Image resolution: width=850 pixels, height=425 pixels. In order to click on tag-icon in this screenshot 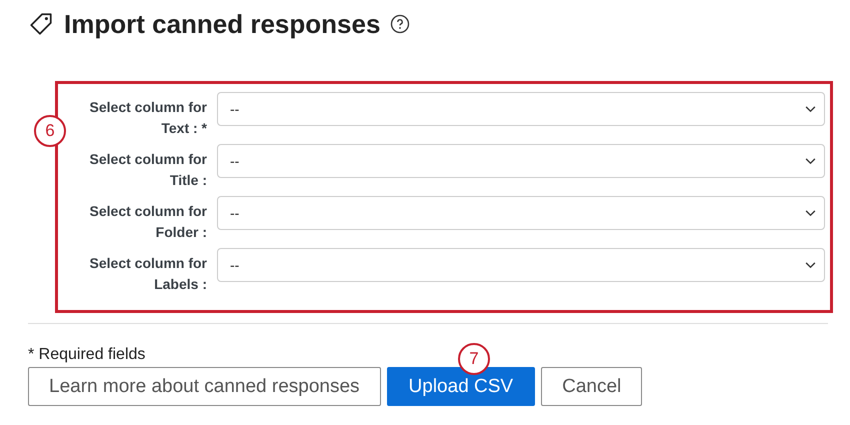, I will do `click(41, 24)`.